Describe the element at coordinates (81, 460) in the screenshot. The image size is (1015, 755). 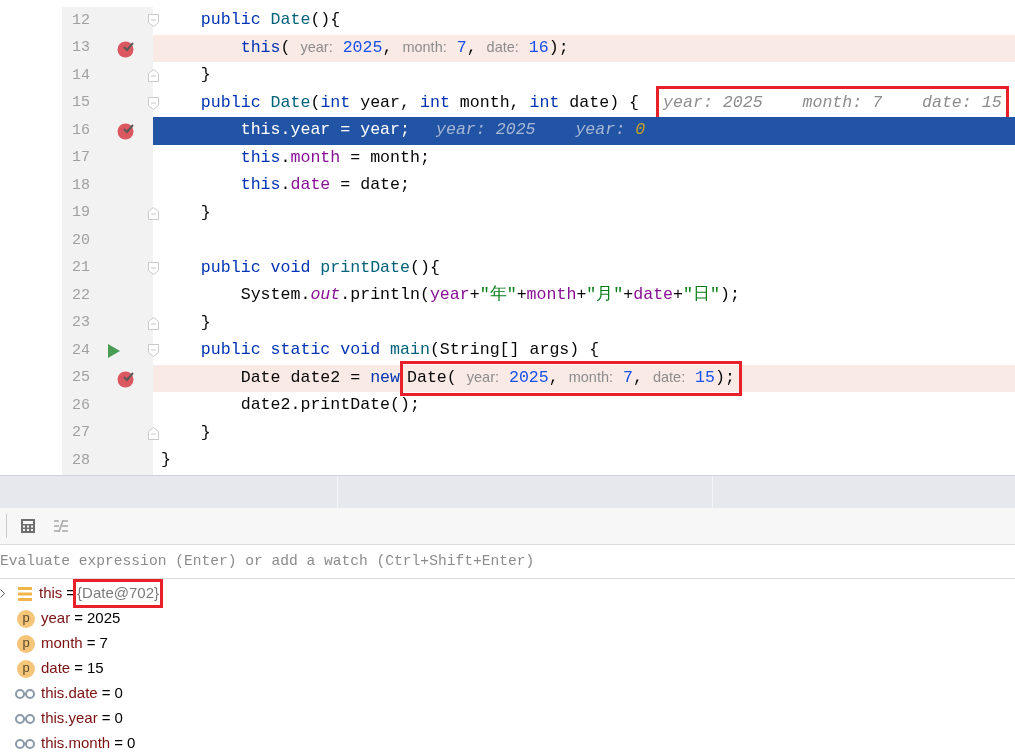
I see `line-number: 28` at that location.